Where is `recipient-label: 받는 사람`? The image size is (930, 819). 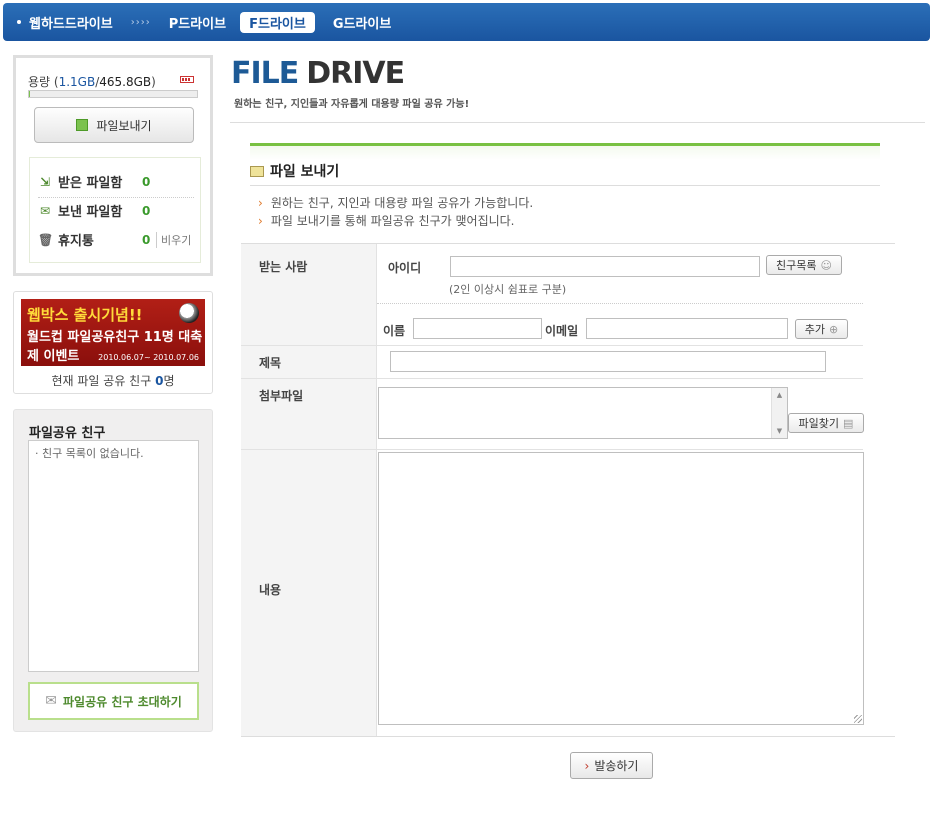 recipient-label: 받는 사람 is located at coordinates (283, 267).